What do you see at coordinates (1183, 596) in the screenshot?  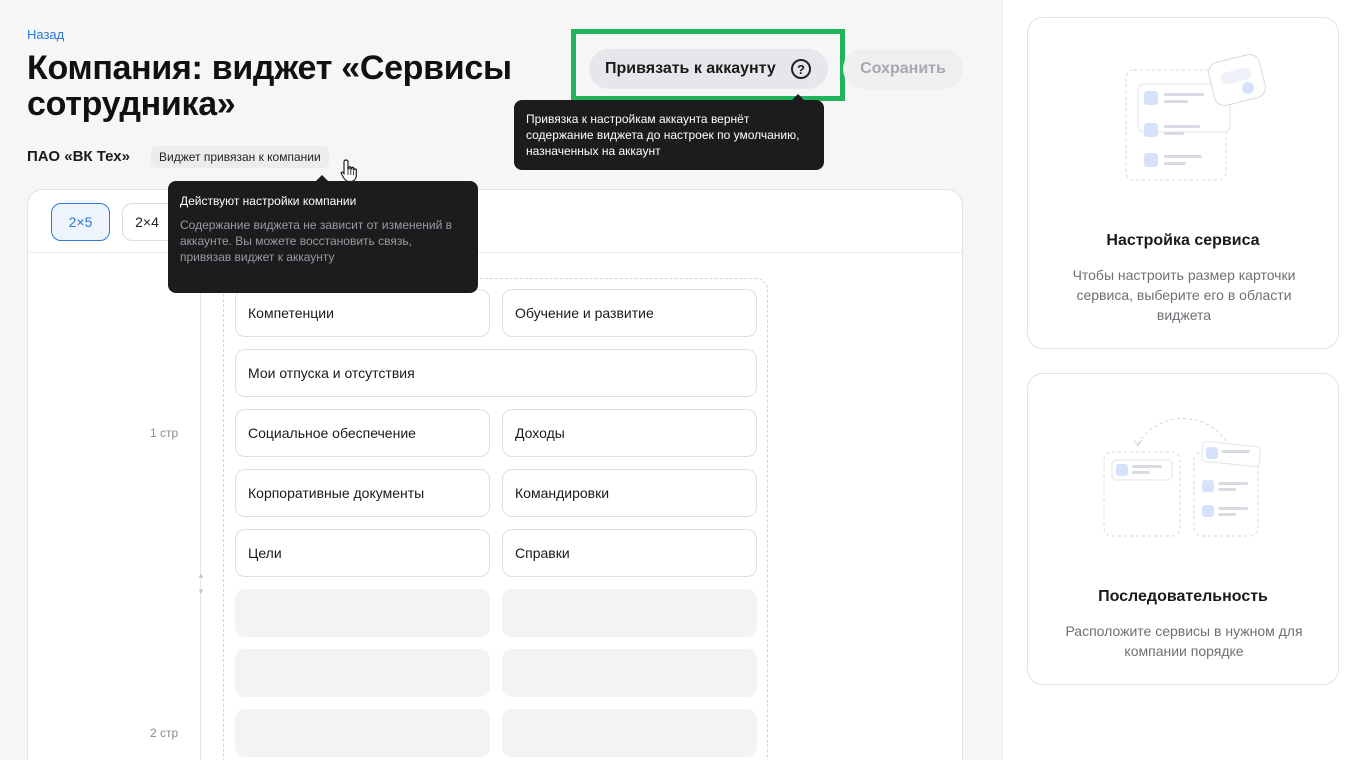 I see `sequence-title: Последовательность` at bounding box center [1183, 596].